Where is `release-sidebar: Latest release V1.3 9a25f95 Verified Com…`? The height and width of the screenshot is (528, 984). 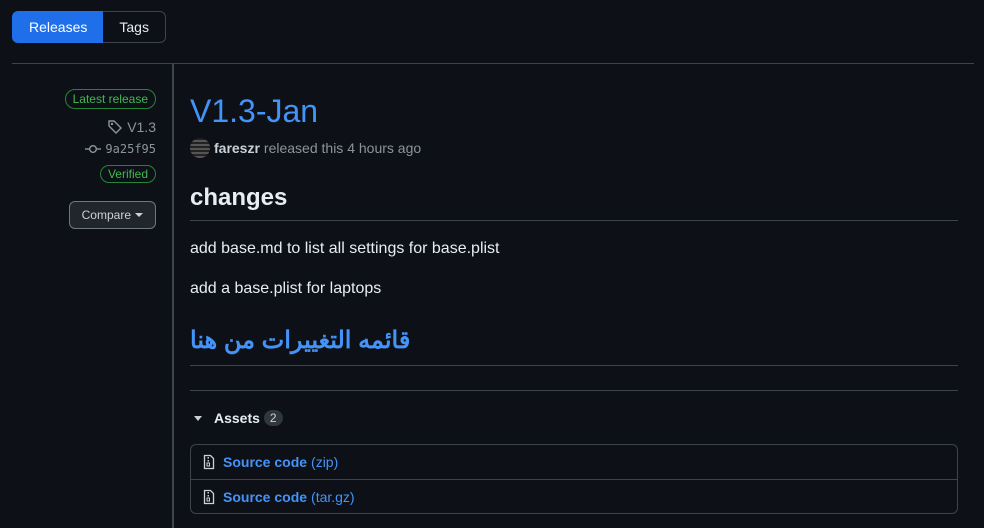 release-sidebar: Latest release V1.3 9a25f95 Verified Com… is located at coordinates (110, 159).